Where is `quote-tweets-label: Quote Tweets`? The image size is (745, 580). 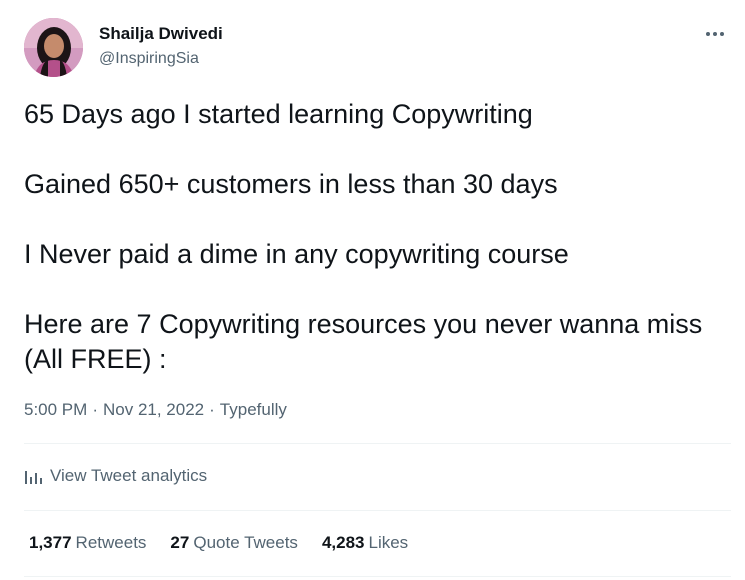
quote-tweets-label: Quote Tweets is located at coordinates (245, 542).